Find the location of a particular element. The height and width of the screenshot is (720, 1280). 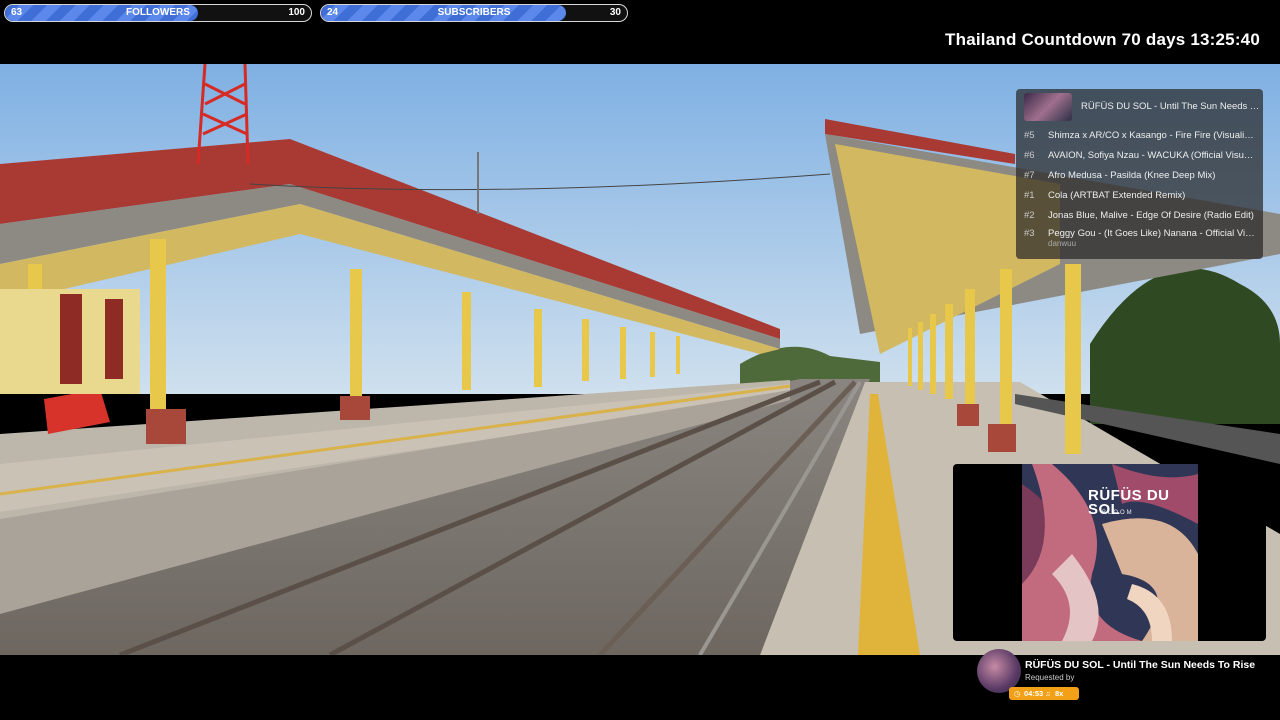

now-playing-thumbnail is located at coordinates (1048, 107).